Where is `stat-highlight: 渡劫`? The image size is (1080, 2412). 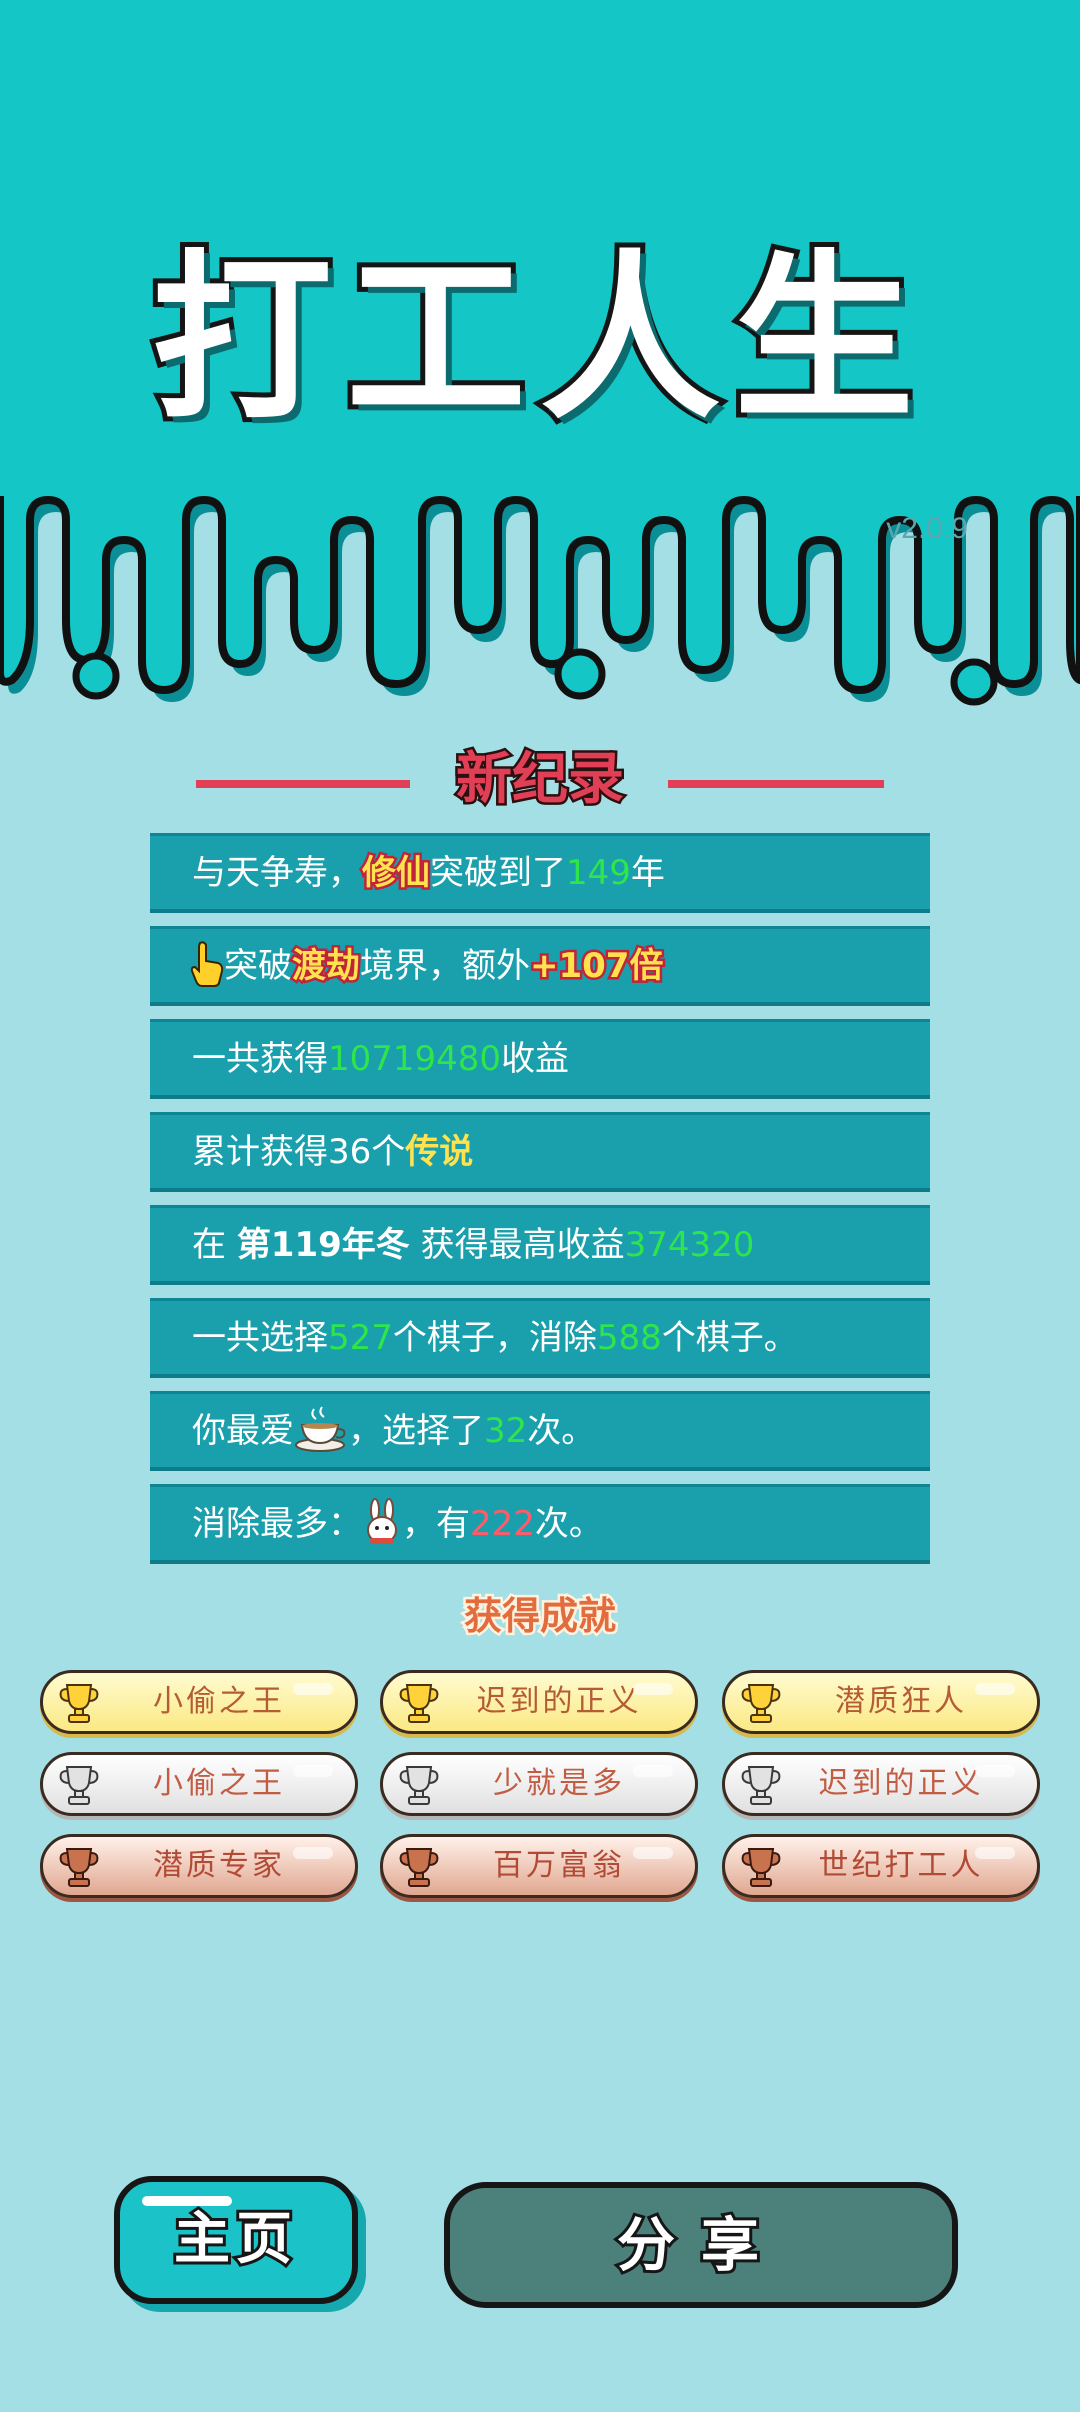
stat-highlight: 渡劫 is located at coordinates (326, 966).